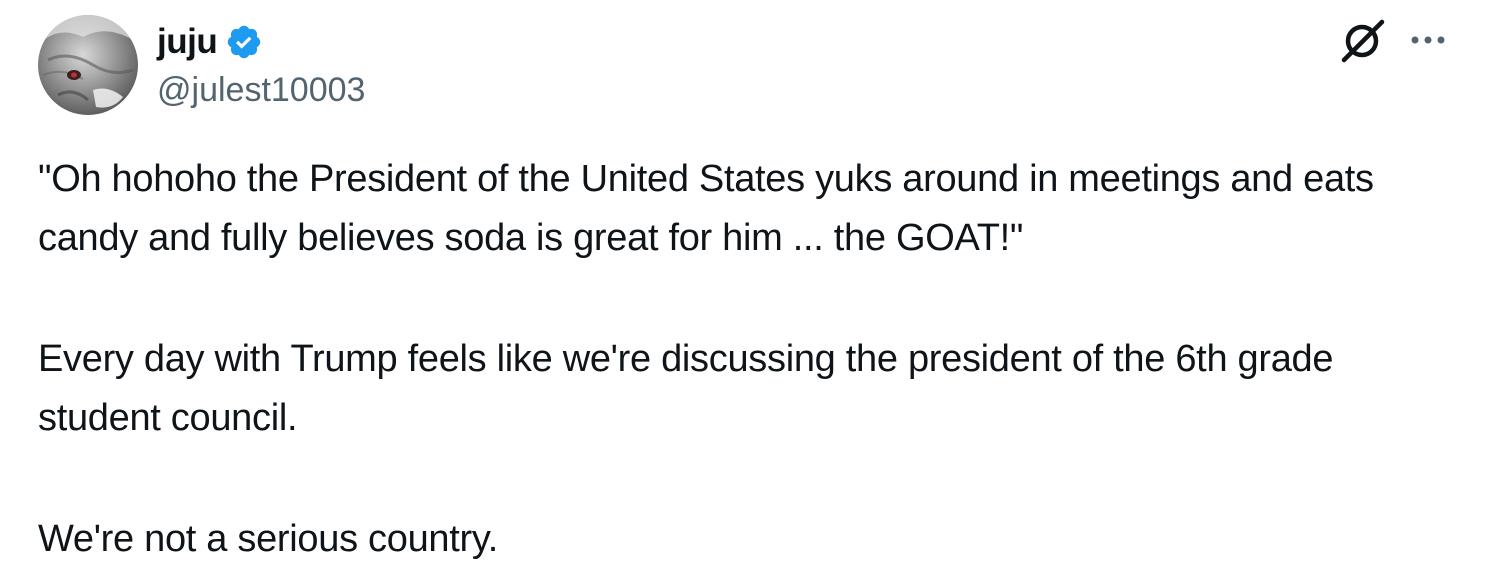 This screenshot has width=1488, height=586. Describe the element at coordinates (1363, 40) in the screenshot. I see `grok-slash-icon` at that location.